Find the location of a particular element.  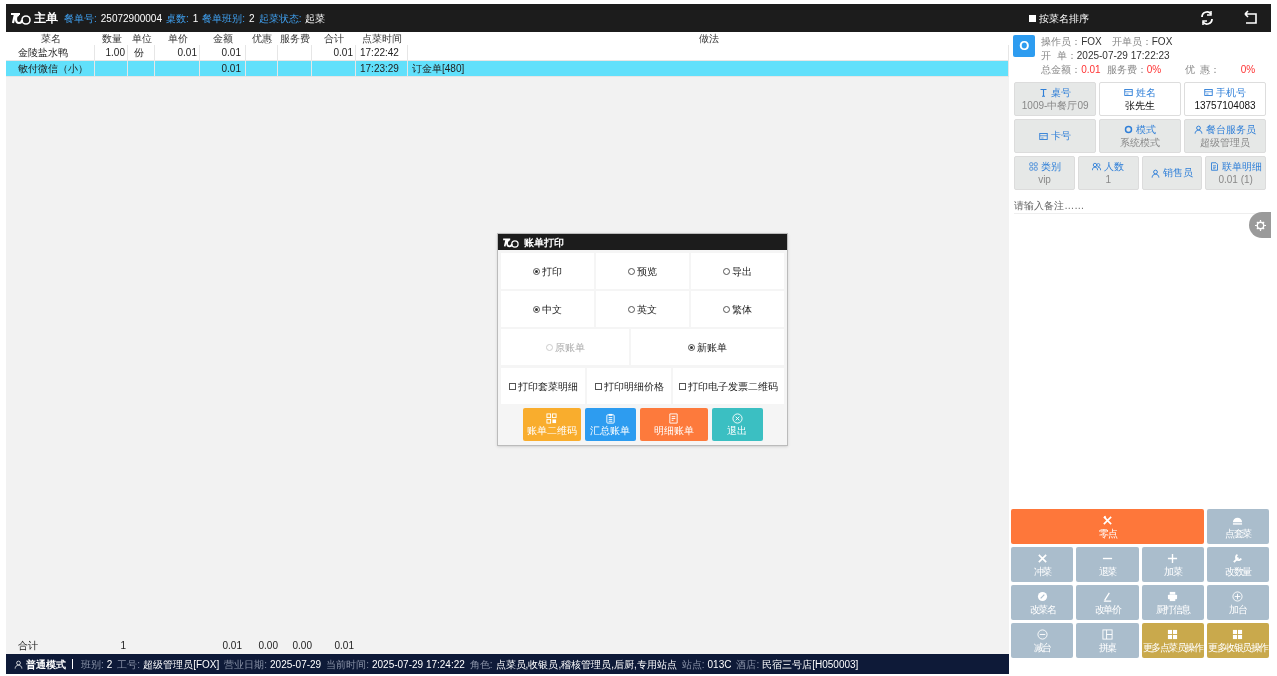

info-card: 手机号 13757104083 is located at coordinates (1225, 99).